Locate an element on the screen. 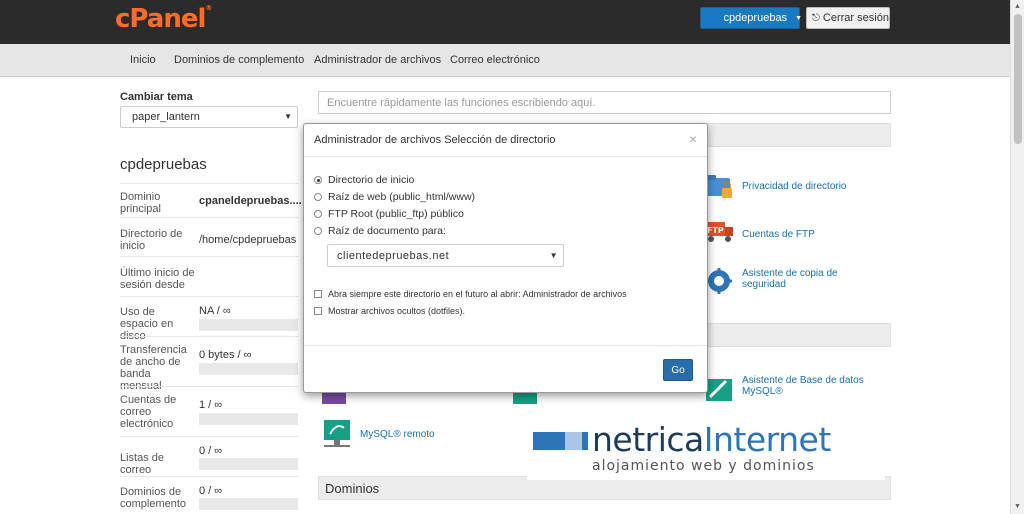  go-button: Go is located at coordinates (678, 370).